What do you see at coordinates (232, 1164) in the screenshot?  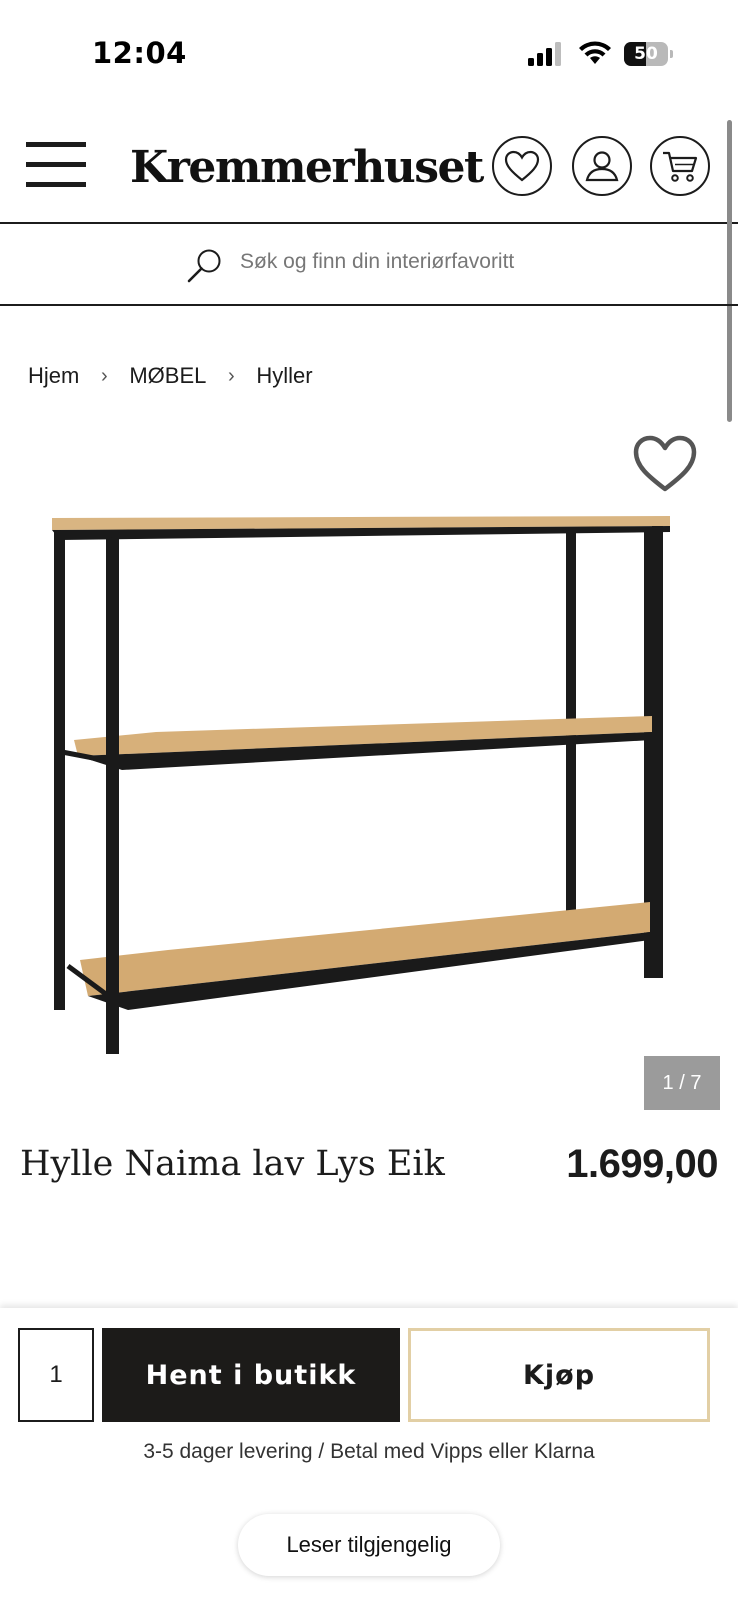 I see `product-title: Hylle Naima lav Lys Eik` at bounding box center [232, 1164].